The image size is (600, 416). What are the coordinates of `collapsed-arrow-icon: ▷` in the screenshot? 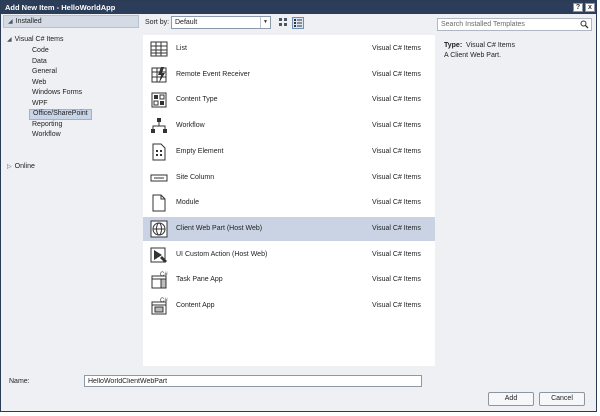 It's located at (9, 167).